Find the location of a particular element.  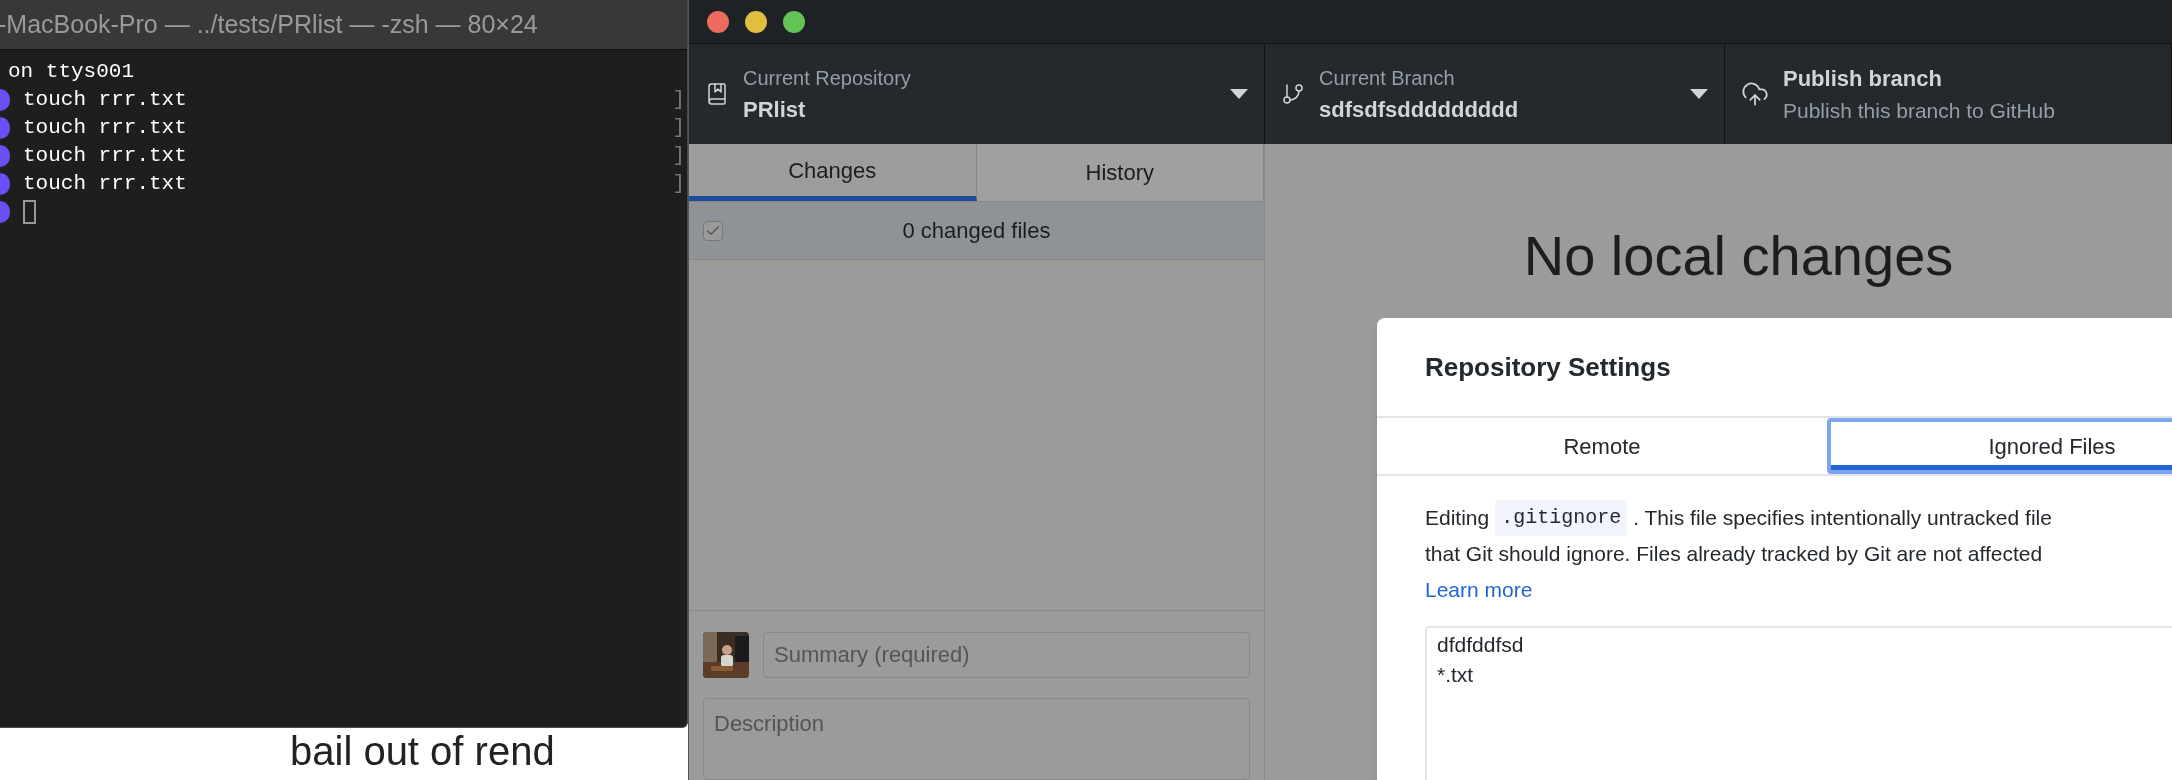

summary-field: Summary (required) is located at coordinates (1006, 655).